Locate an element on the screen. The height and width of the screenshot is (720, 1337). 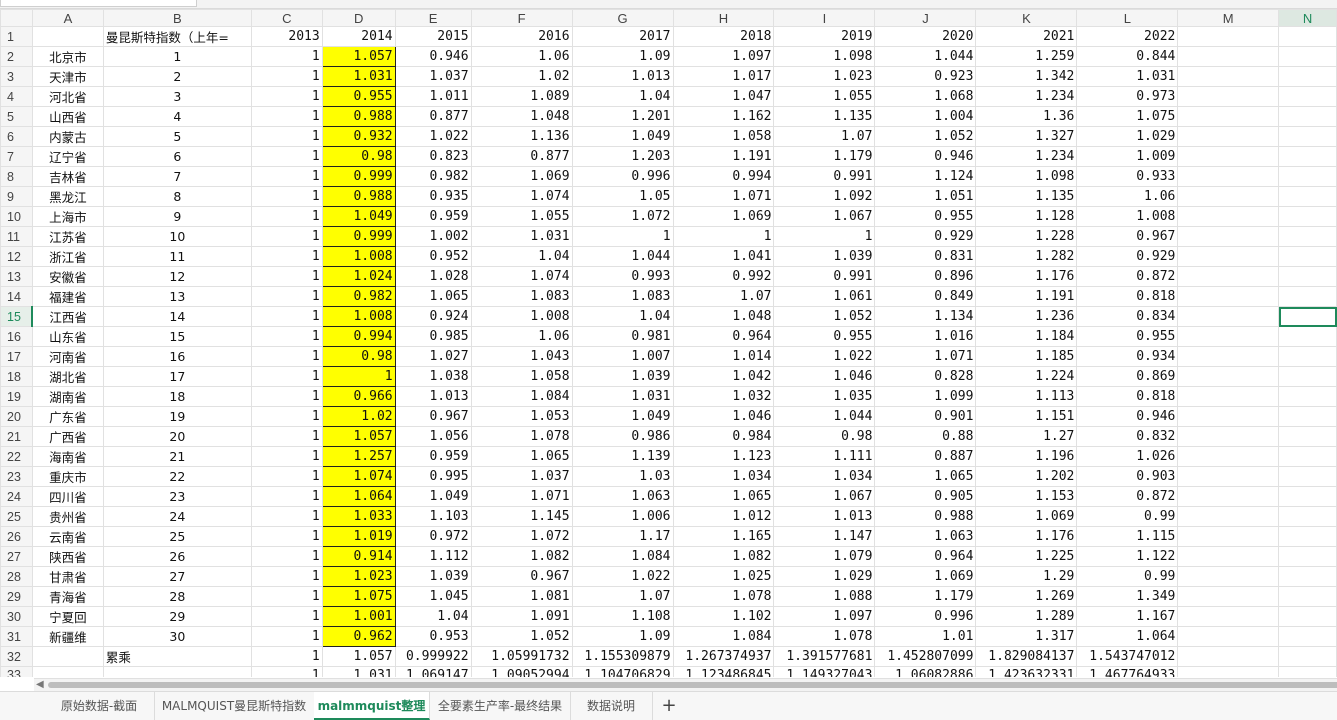
cell-value: 1.038 is located at coordinates (433, 376).